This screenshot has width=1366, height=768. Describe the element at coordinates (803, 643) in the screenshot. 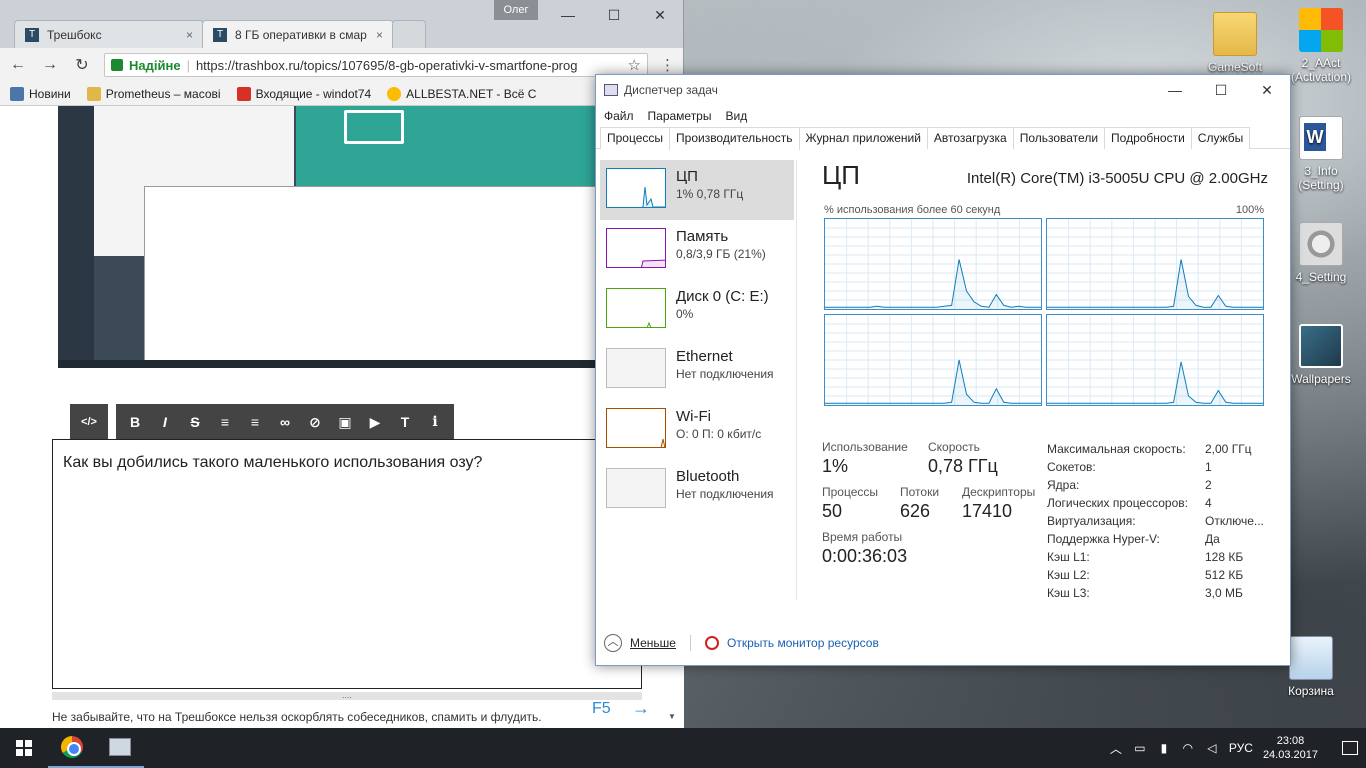

I see `open-resource-monitor-link: Открыть монитор ресурсов` at that location.